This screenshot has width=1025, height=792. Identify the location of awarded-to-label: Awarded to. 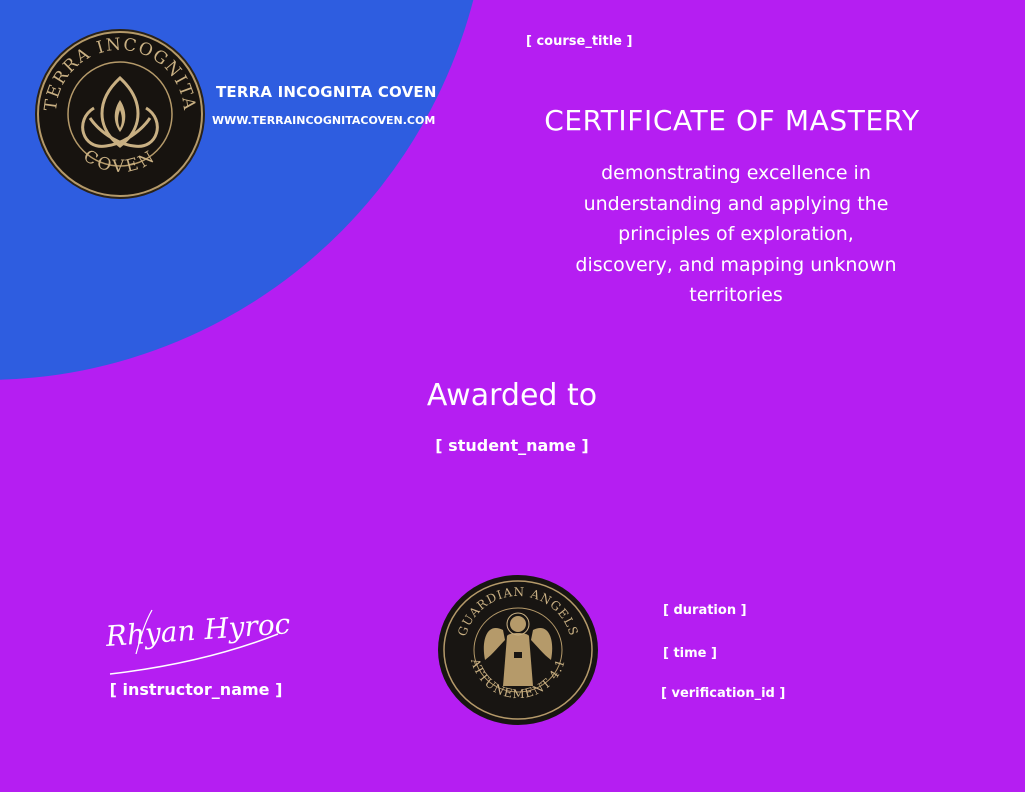
(512, 395).